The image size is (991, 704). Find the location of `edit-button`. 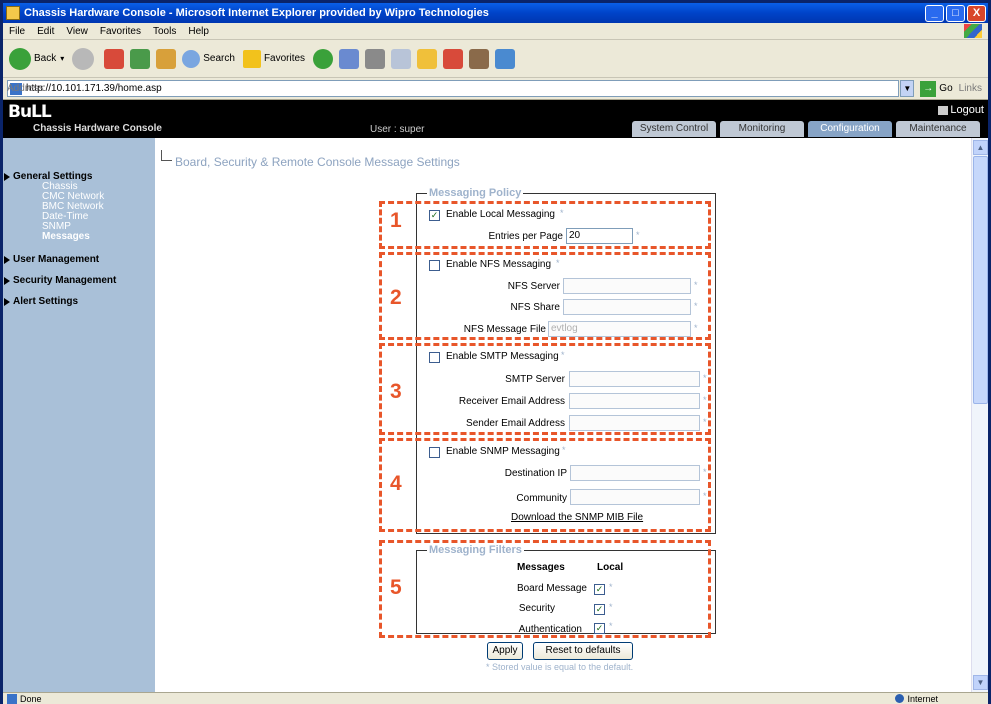

edit-button is located at coordinates (401, 58).